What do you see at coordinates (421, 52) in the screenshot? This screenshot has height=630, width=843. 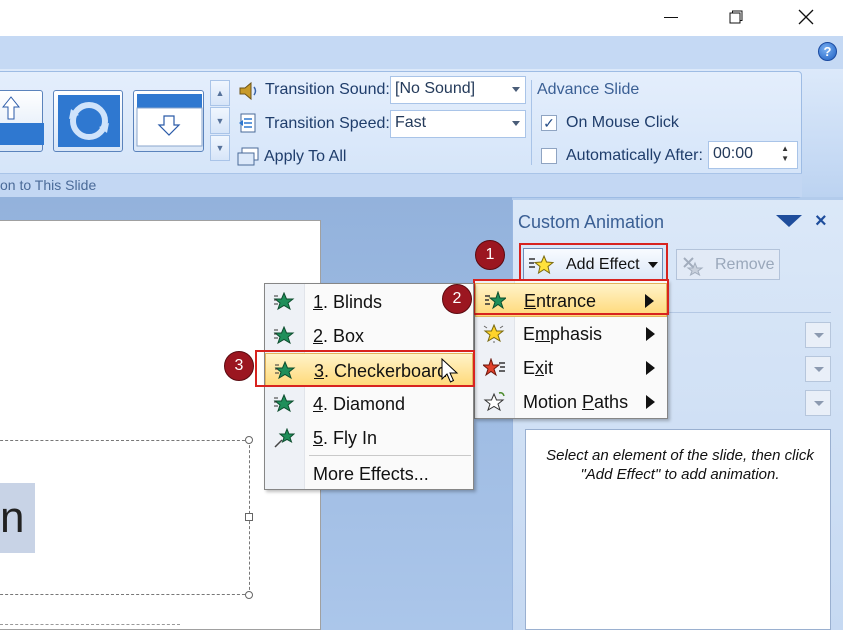 I see `ribbon-tab-strip` at bounding box center [421, 52].